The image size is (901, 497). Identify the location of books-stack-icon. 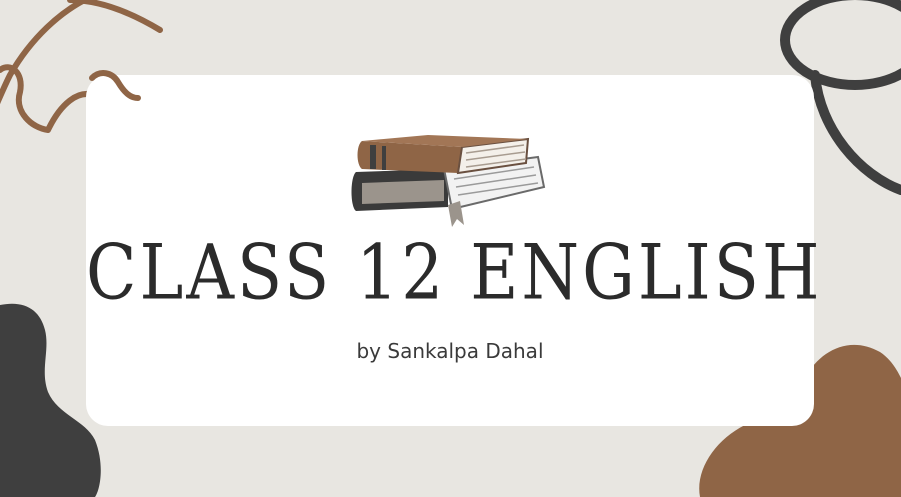
(448, 181).